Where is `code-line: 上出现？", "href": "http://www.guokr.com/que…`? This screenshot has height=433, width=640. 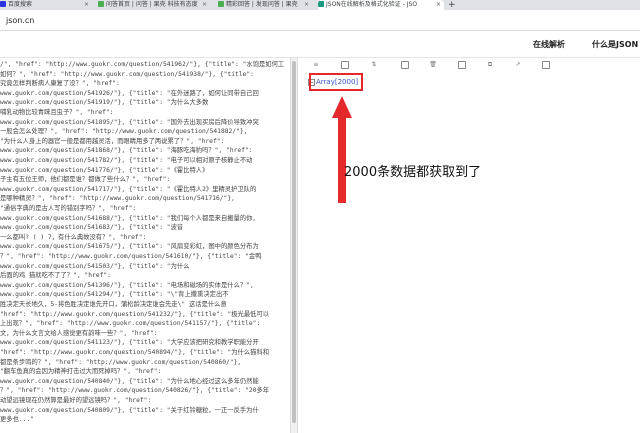 code-line: 上出现？", "href": "http://www.guokr.com/que… is located at coordinates (130, 324).